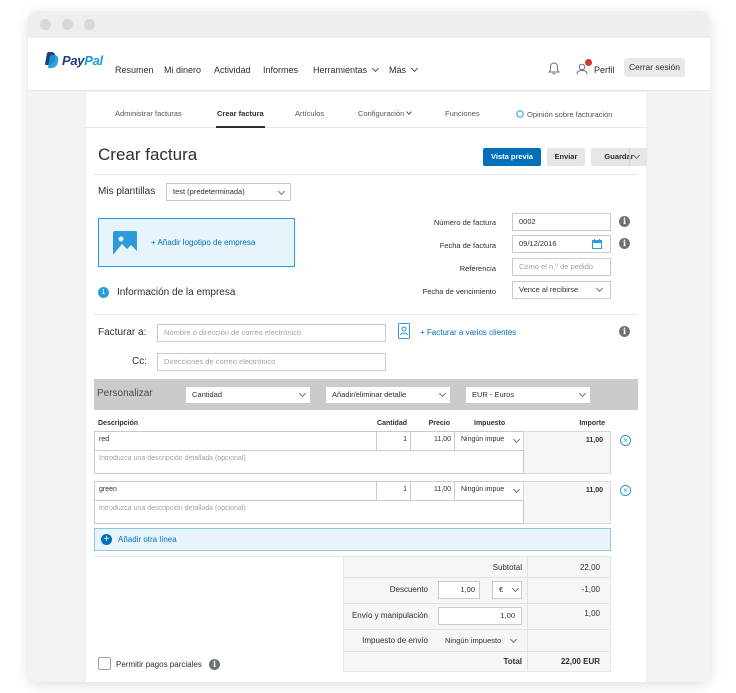 The height and width of the screenshot is (693, 736). Describe the element at coordinates (271, 362) in the screenshot. I see `cc-input: Direcciones de correo electrónico` at that location.